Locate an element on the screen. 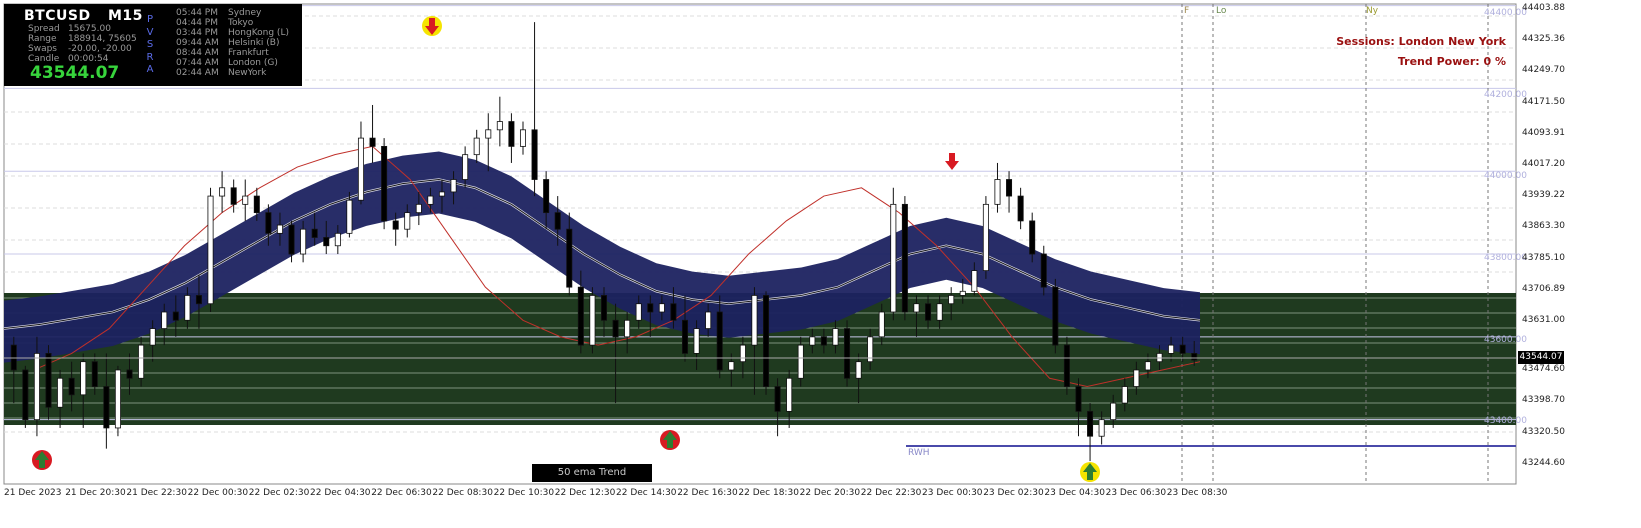 This screenshot has width=1641, height=528. time-axis-label: 22 Dec 18:30 is located at coordinates (768, 493).